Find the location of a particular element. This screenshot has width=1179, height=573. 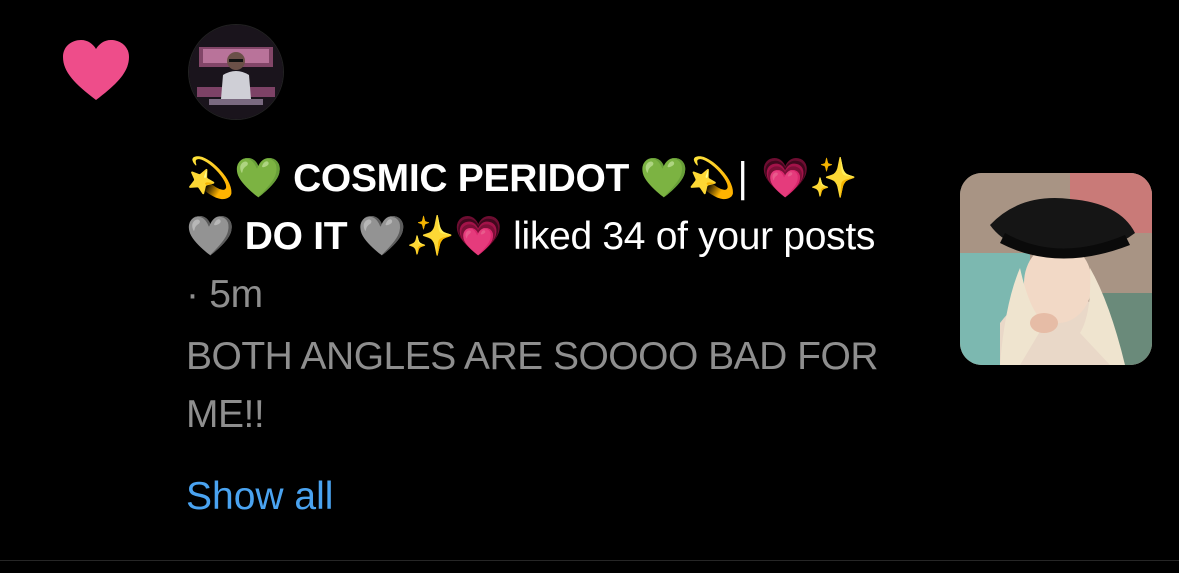

actor-emoji-prefix: 💫💚 is located at coordinates (234, 178).